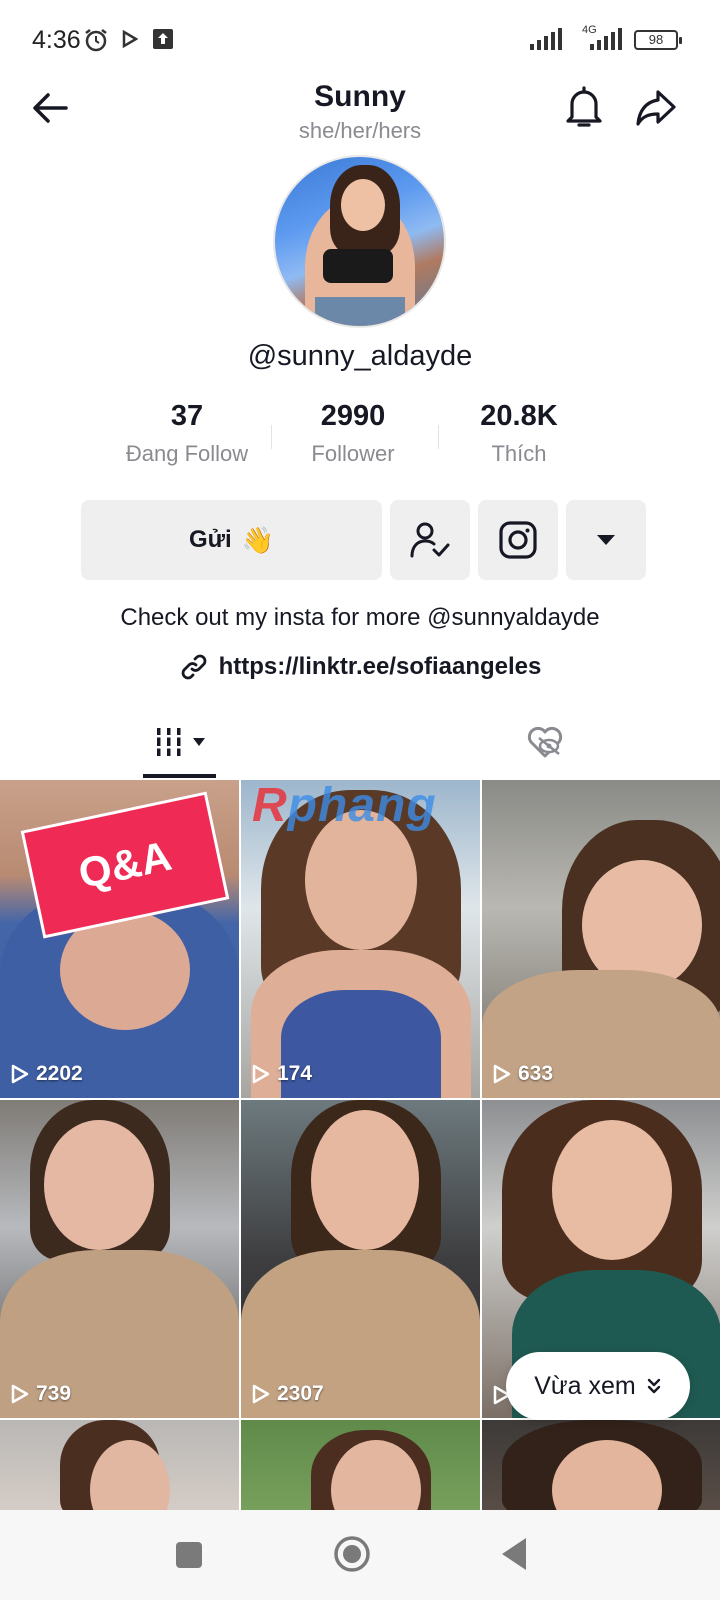 Image resolution: width=720 pixels, height=1600 pixels. What do you see at coordinates (119, 1259) in the screenshot?
I see `video-tile: 739` at bounding box center [119, 1259].